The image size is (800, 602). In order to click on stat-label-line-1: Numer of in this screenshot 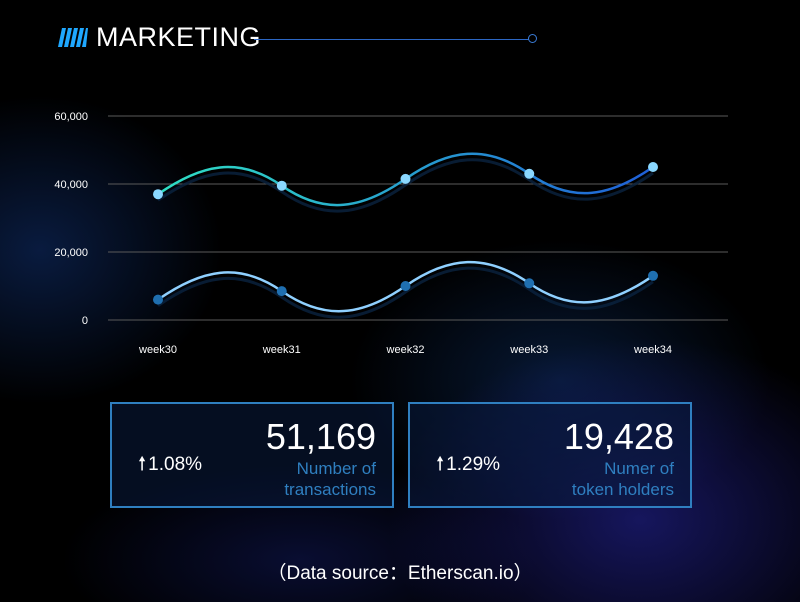, I will do `click(639, 468)`.